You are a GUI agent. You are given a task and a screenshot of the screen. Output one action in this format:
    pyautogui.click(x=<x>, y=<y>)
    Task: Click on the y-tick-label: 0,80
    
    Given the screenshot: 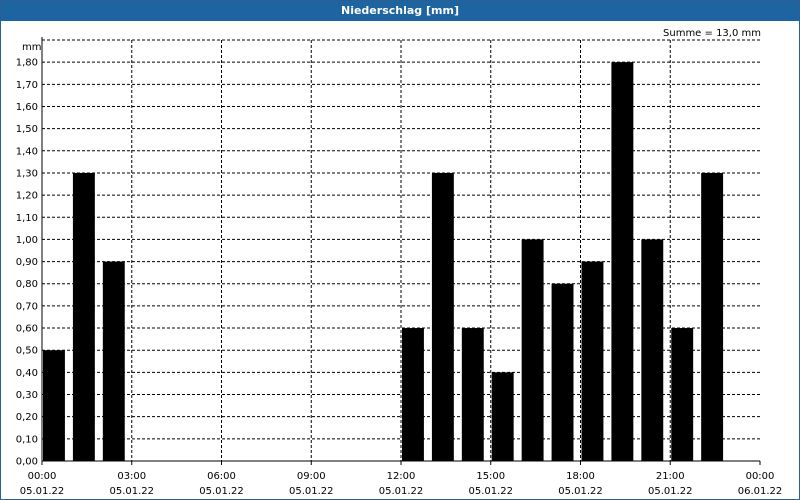 What is the action you would take?
    pyautogui.click(x=27, y=284)
    